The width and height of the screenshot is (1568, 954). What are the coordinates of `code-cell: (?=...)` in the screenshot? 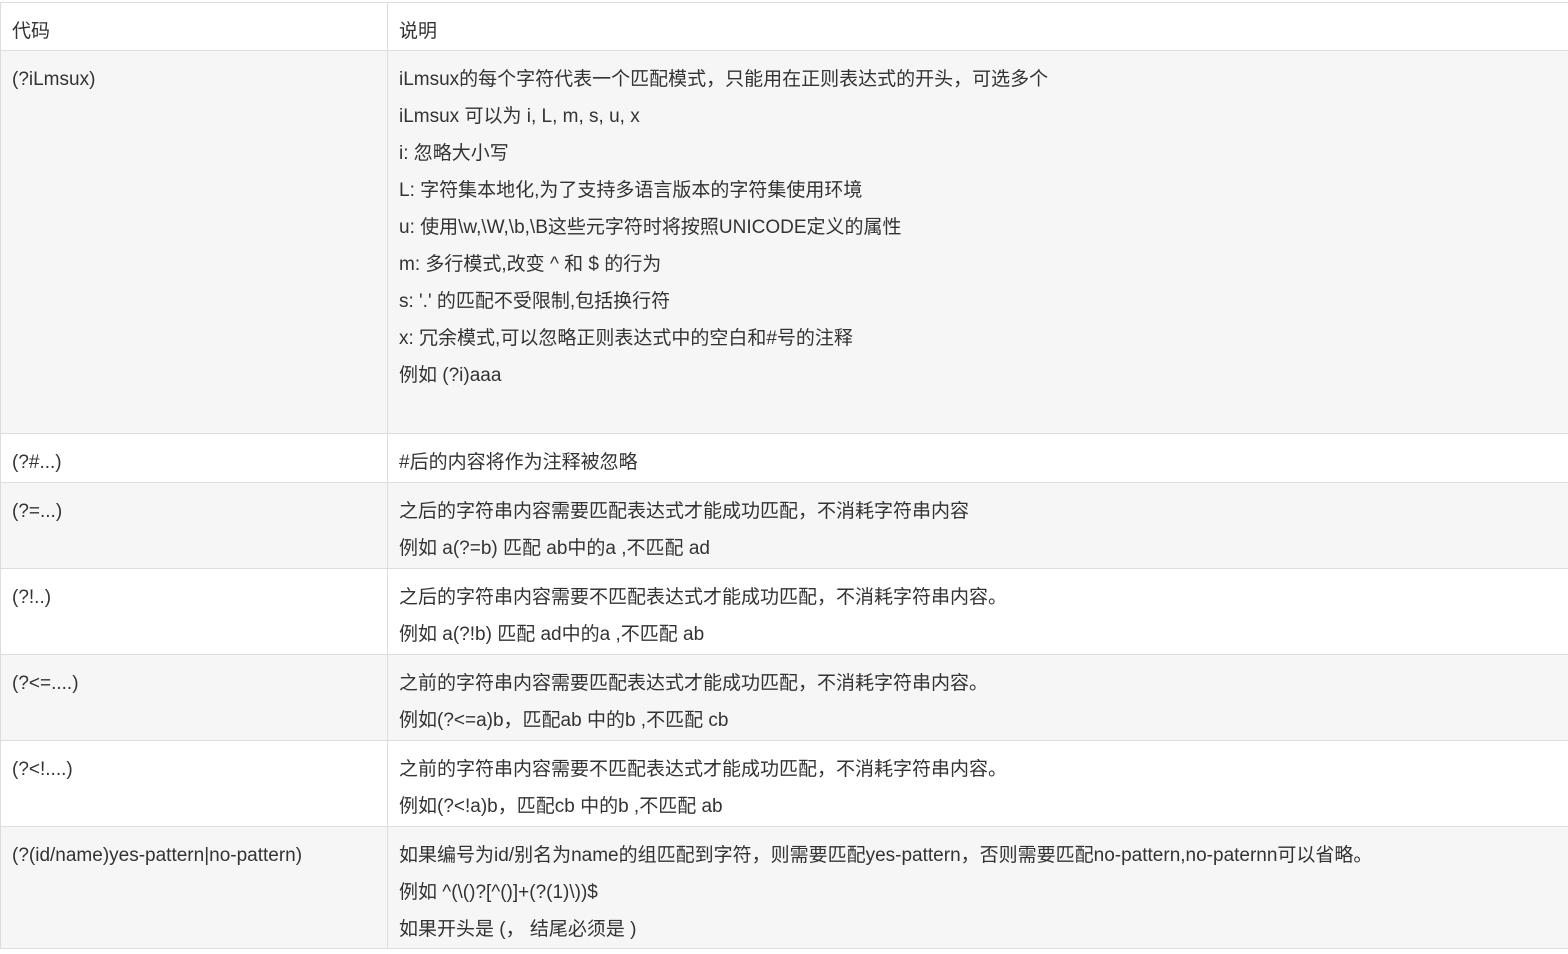 It's located at (194, 526).